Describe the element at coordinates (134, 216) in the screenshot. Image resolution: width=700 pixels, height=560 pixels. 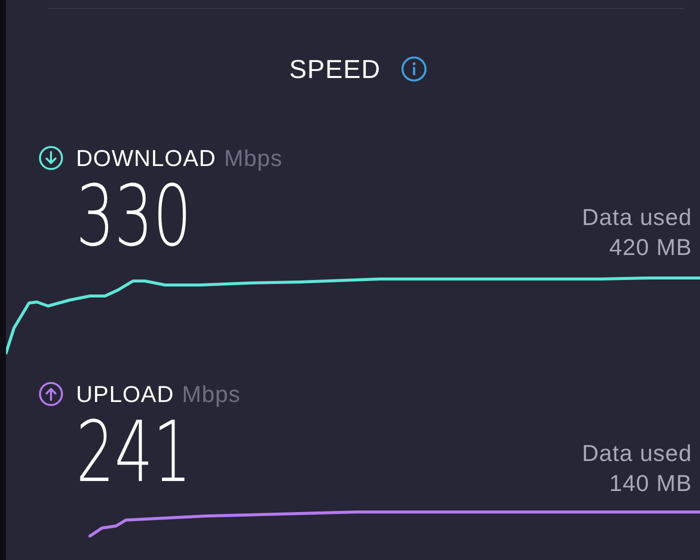
I see `speed-value: 330` at that location.